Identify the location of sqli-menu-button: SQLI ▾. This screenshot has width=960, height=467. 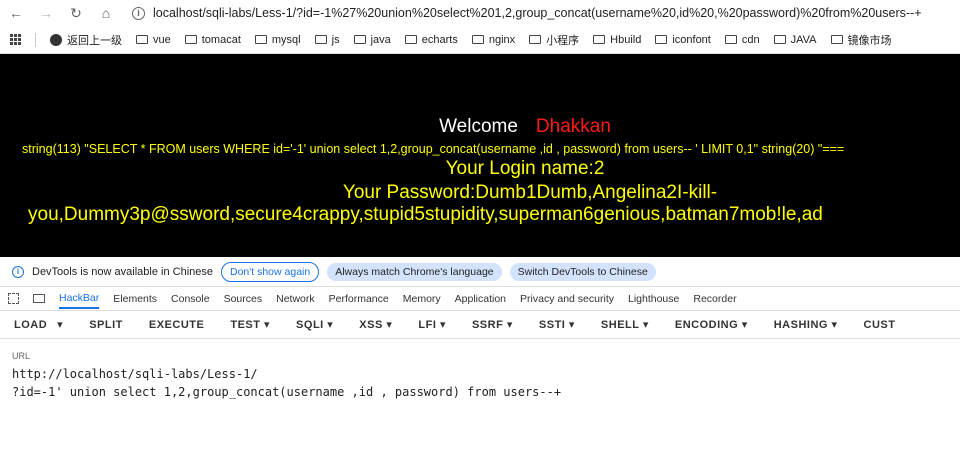
(314, 324).